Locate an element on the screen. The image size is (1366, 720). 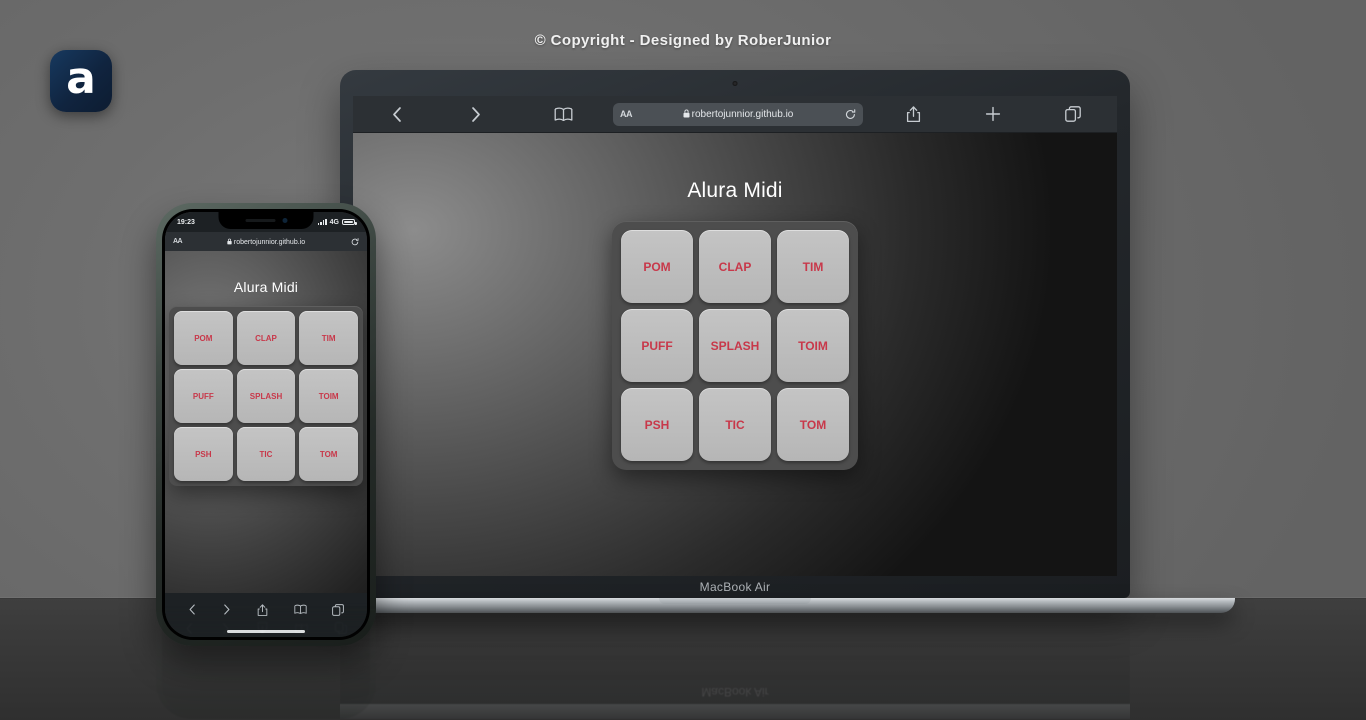
phone-share-button is located at coordinates (262, 610).